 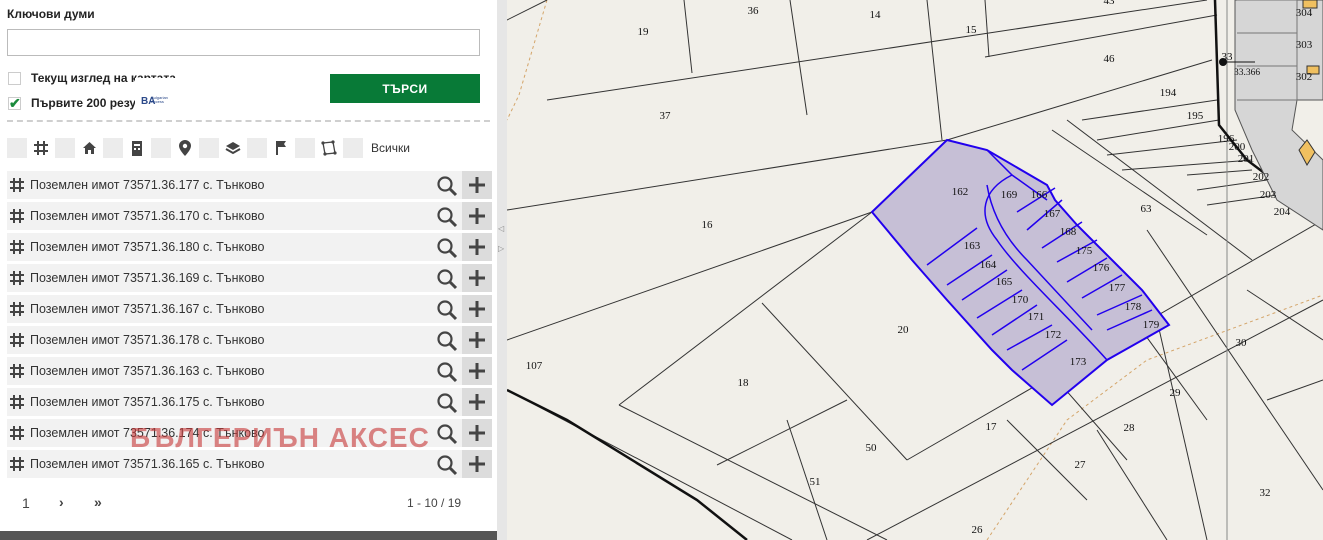 I want to click on parcel-number-label: 51, so click(x=815, y=482).